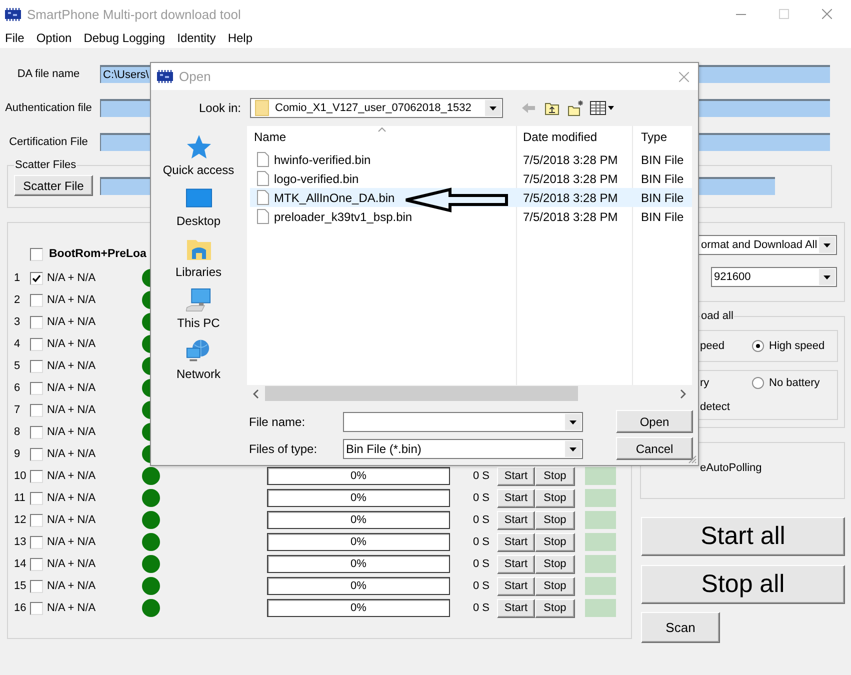 The image size is (851, 675). I want to click on dialog-button: Open, so click(654, 421).